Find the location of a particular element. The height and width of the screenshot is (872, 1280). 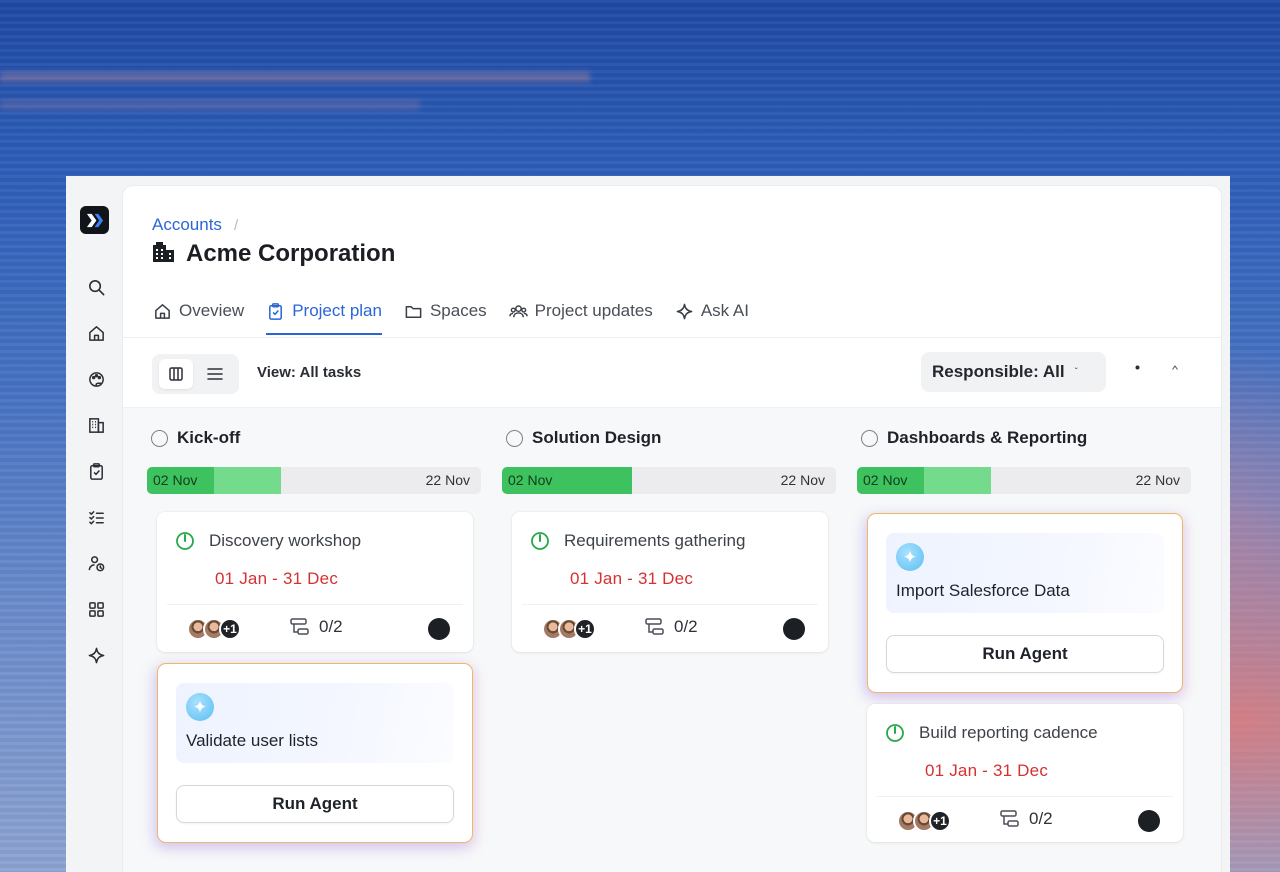

list-view-button is located at coordinates (215, 374).